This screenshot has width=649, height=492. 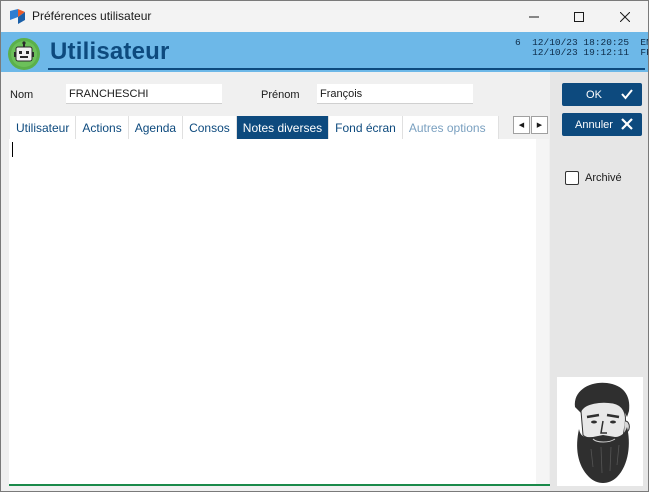 I want to click on tab-scroll-left-button: ◀, so click(x=521, y=125).